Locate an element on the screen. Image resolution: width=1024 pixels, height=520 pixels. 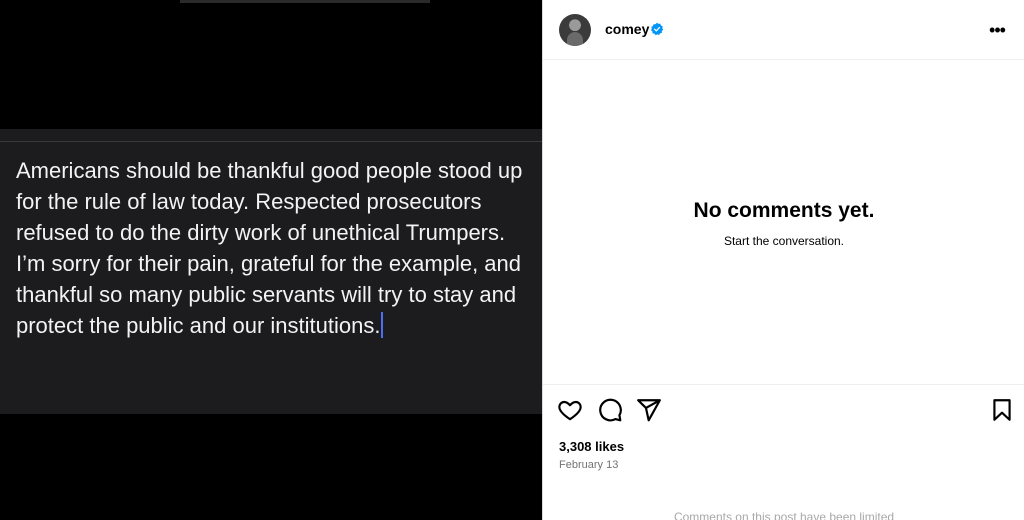
share-icon is located at coordinates (649, 410).